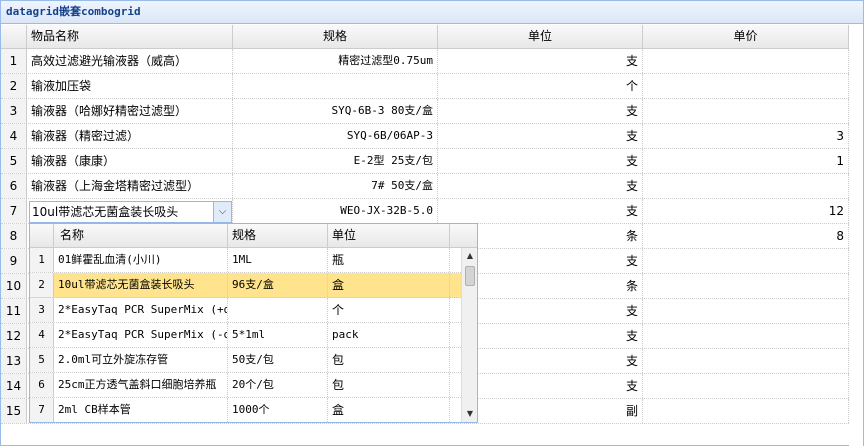  I want to click on cell-name: 高效过滤避光输液器（威高）, so click(130, 61).